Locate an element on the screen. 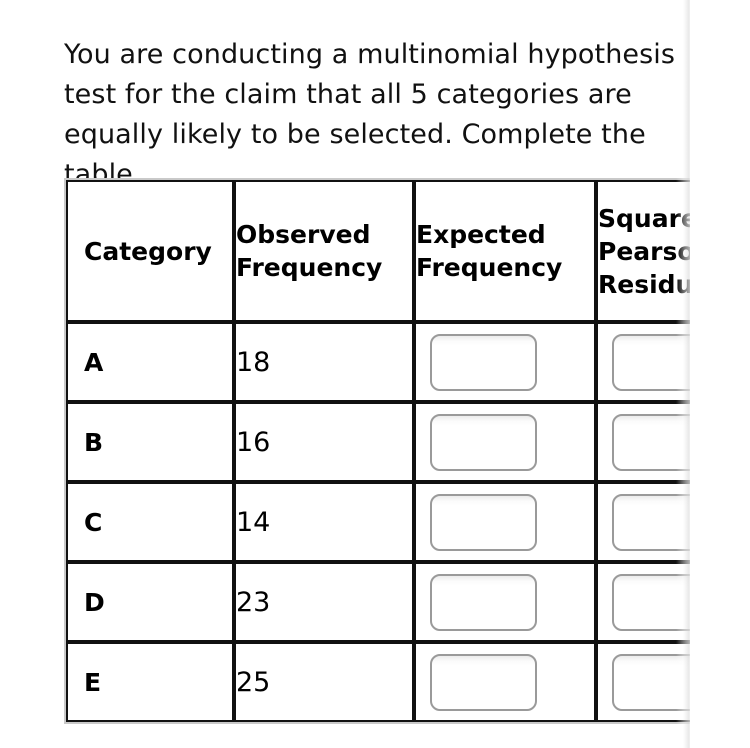  table-row: E 25 is located at coordinates (378, 682).